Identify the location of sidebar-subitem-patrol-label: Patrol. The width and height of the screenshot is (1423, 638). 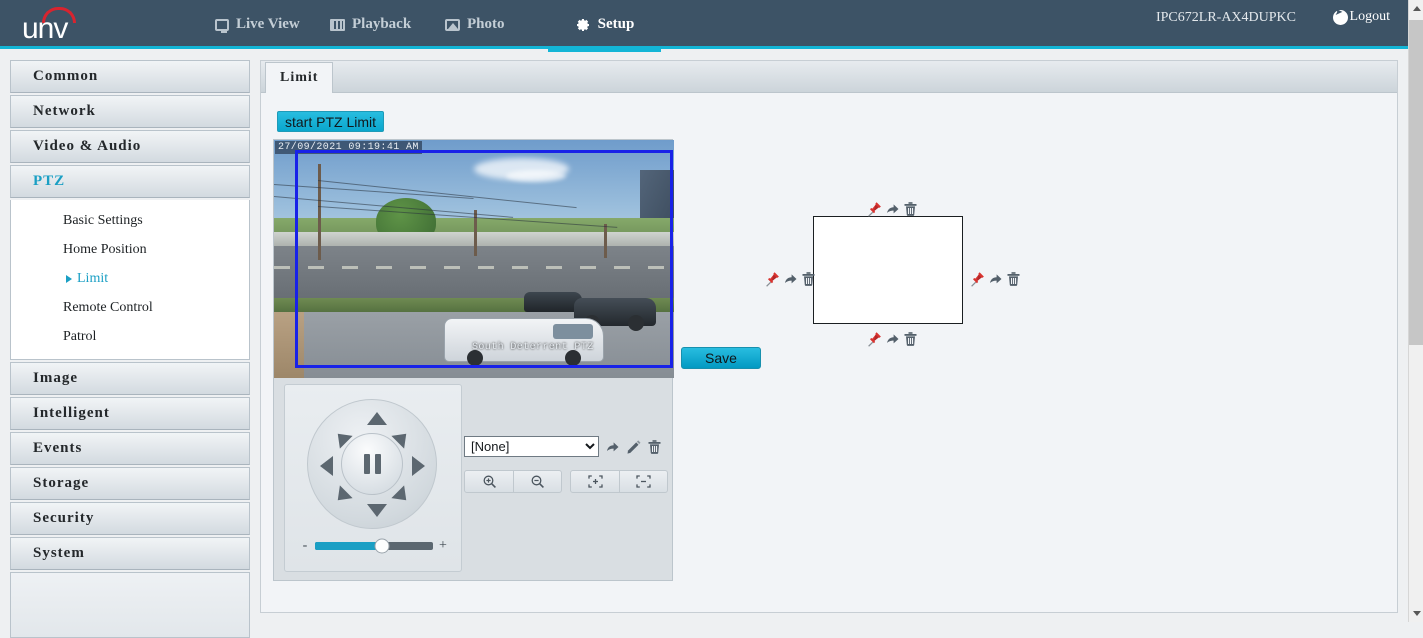
(80, 336).